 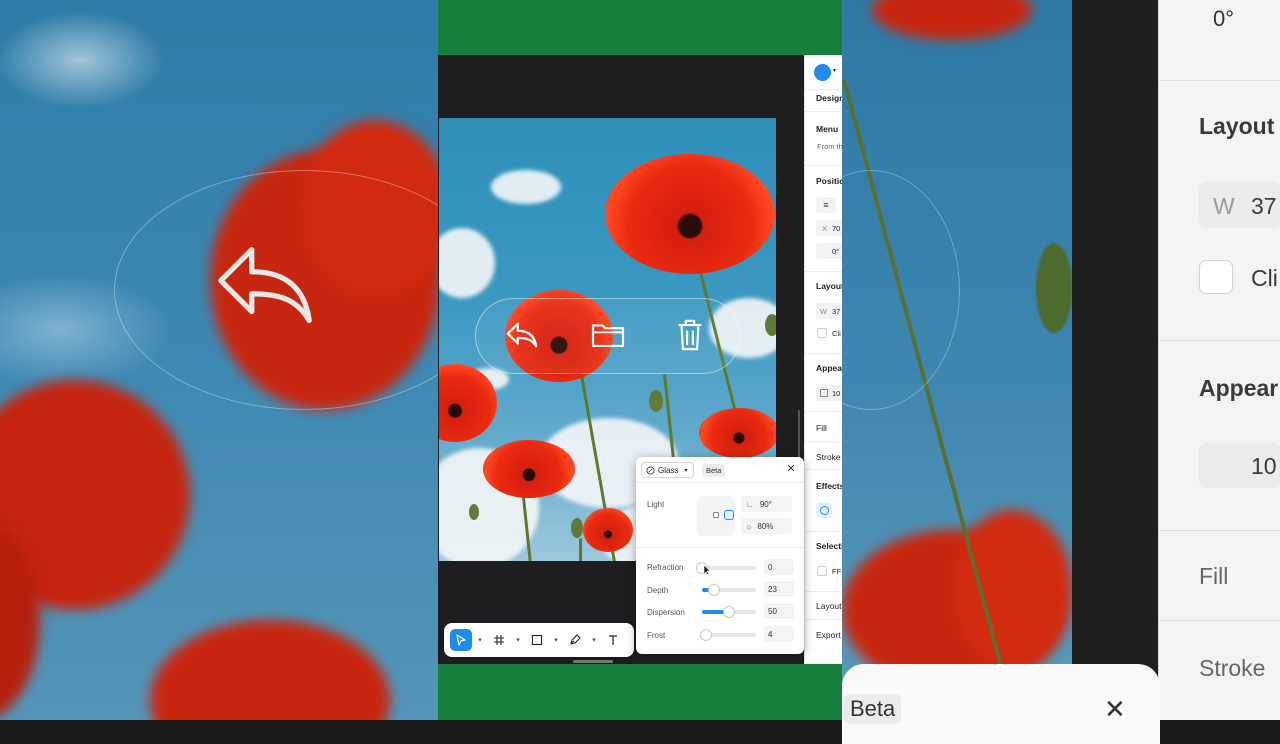 What do you see at coordinates (766, 504) in the screenshot?
I see `light-angle-field: ∟ 90°` at bounding box center [766, 504].